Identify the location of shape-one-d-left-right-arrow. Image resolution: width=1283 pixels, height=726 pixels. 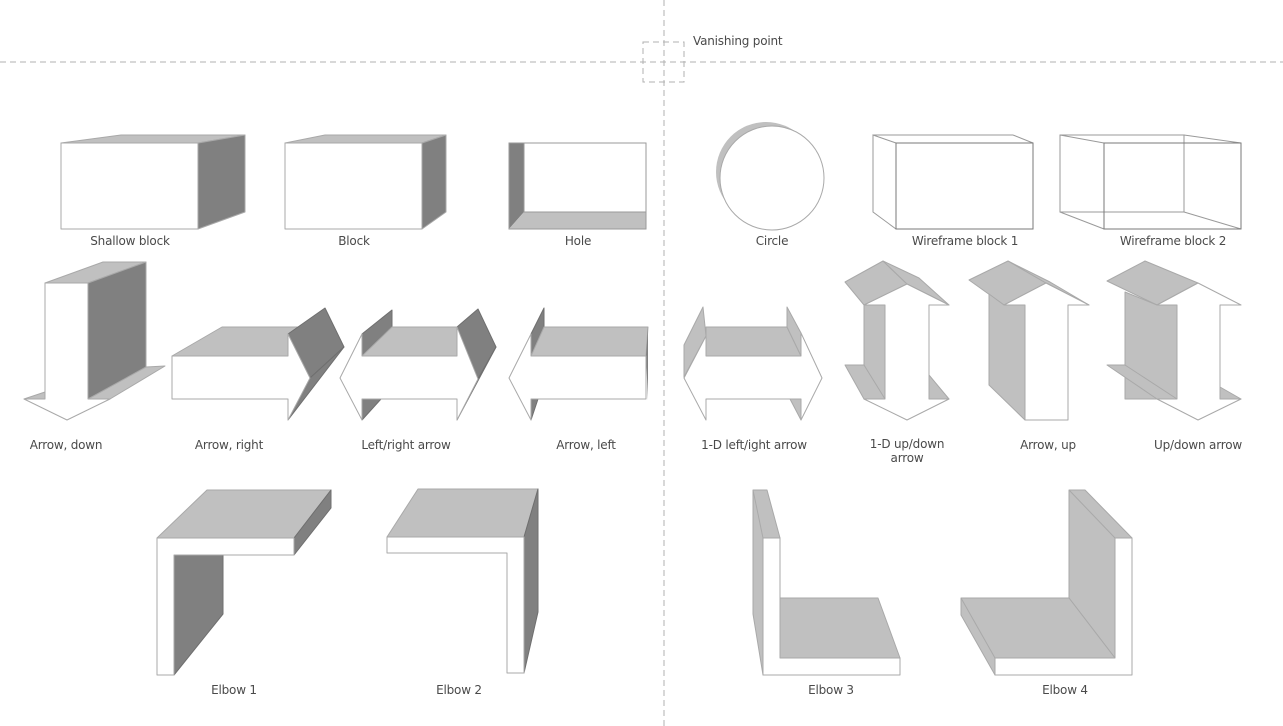
(753, 363).